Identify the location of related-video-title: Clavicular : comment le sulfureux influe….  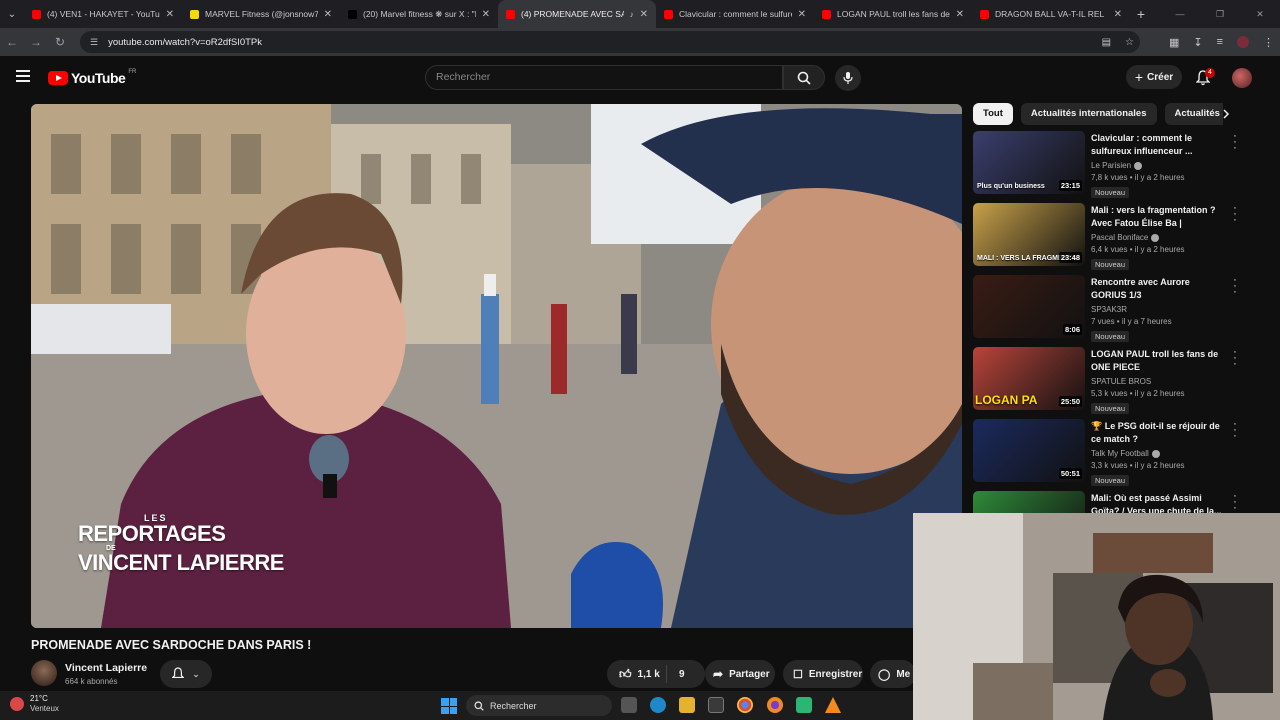
(1158, 145).